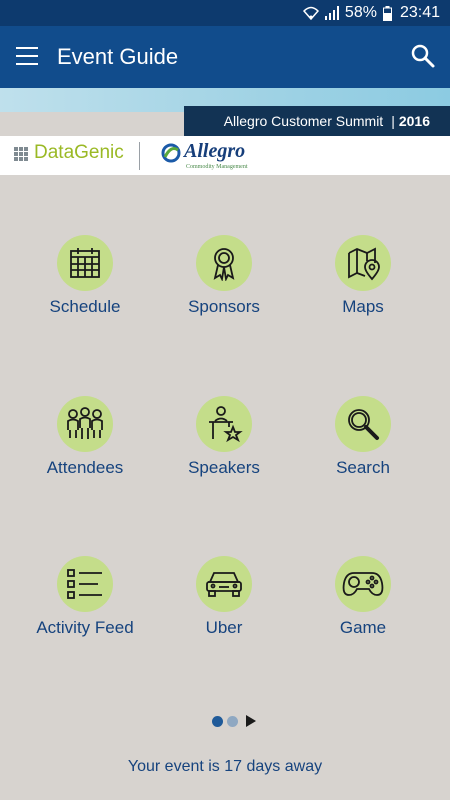  I want to click on event-countdown: Your event is 17 days away, so click(225, 766).